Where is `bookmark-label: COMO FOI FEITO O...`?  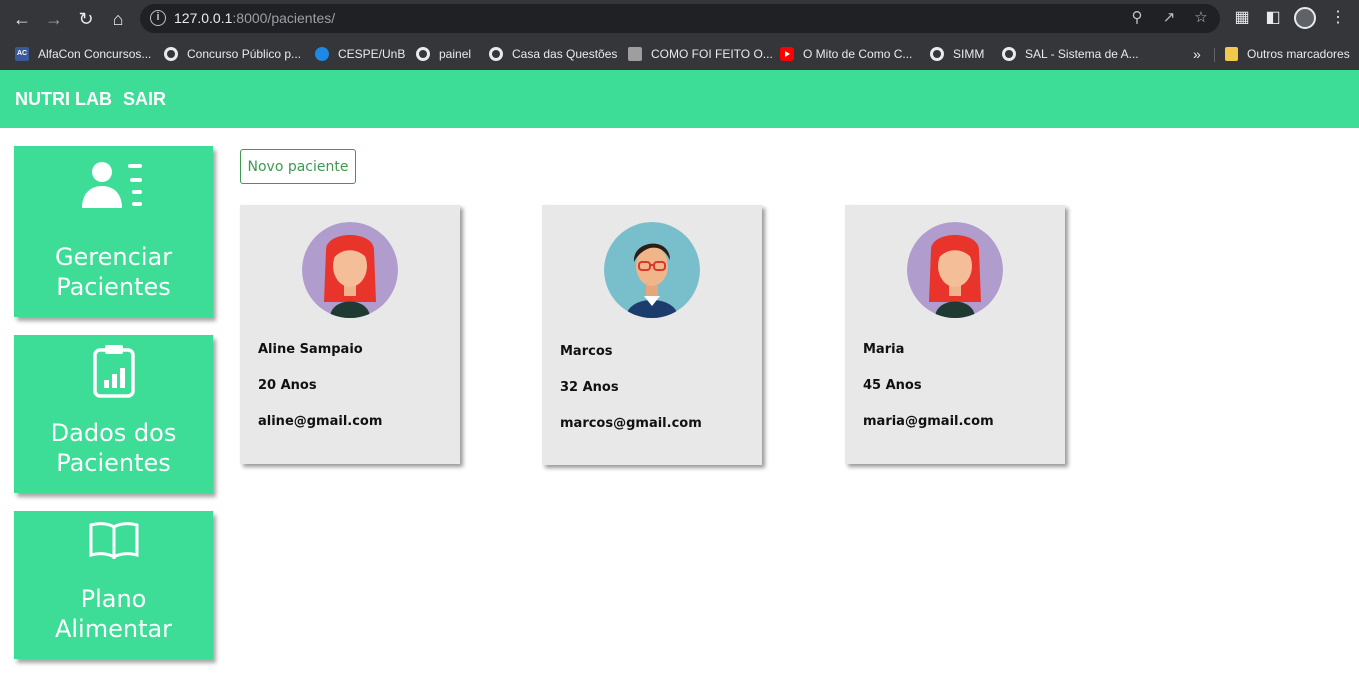
bookmark-label: COMO FOI FEITO O... is located at coordinates (712, 54).